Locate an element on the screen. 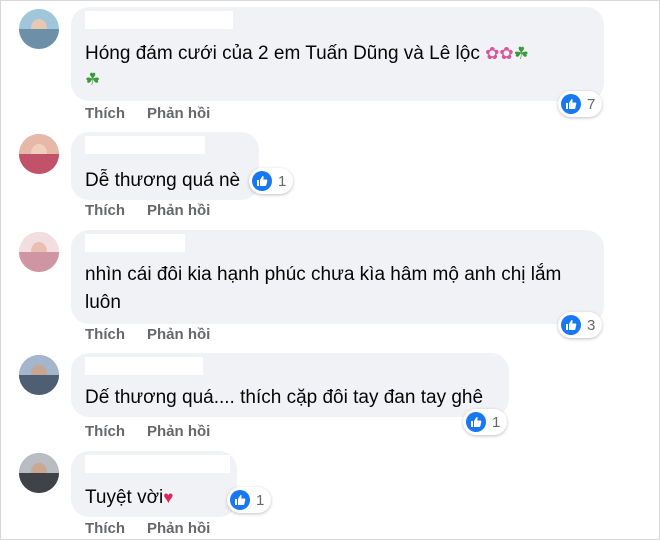 Image resolution: width=660 pixels, height=540 pixels. comment-text-line2: ☘ is located at coordinates (92, 80).